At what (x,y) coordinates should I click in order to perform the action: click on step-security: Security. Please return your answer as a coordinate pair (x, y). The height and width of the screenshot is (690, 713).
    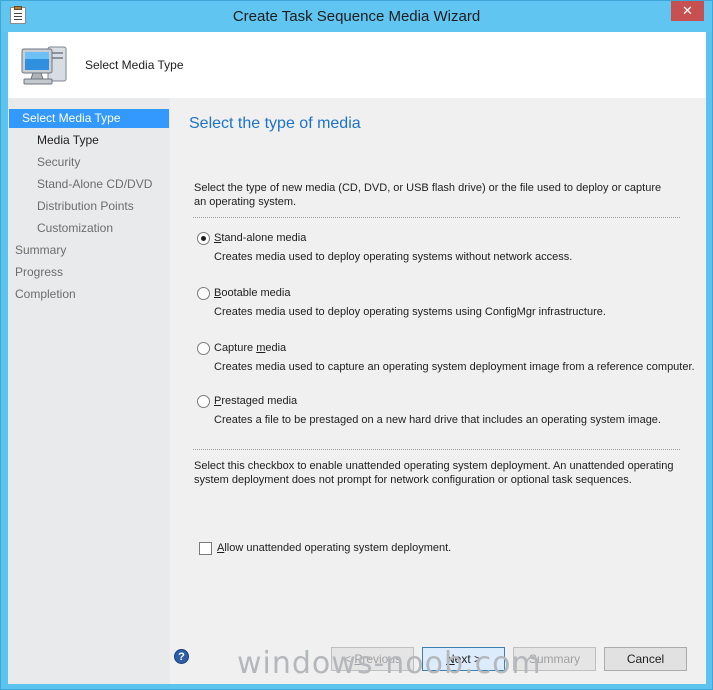
    Looking at the image, I should click on (58, 162).